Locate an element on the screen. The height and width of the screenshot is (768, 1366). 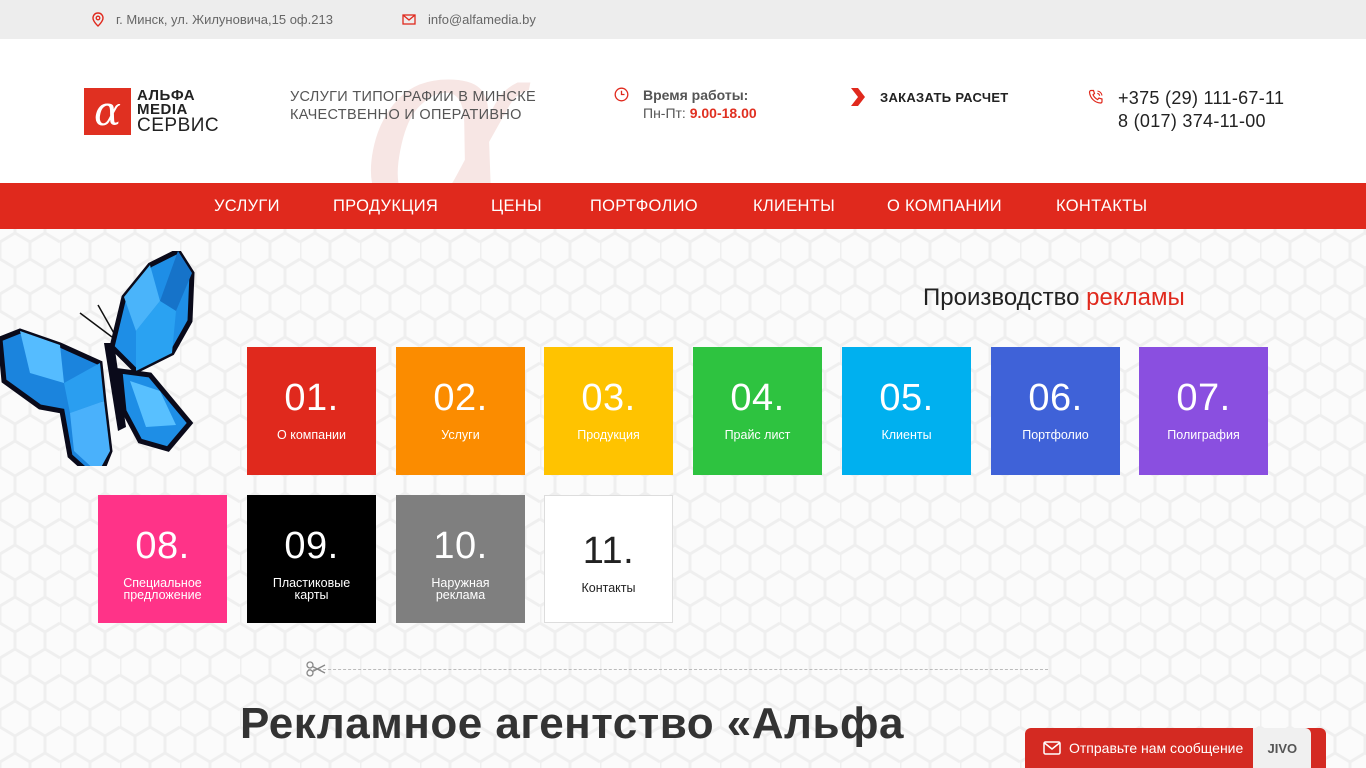
nav-item-clients: КЛИЕНТЫ is located at coordinates (794, 206).